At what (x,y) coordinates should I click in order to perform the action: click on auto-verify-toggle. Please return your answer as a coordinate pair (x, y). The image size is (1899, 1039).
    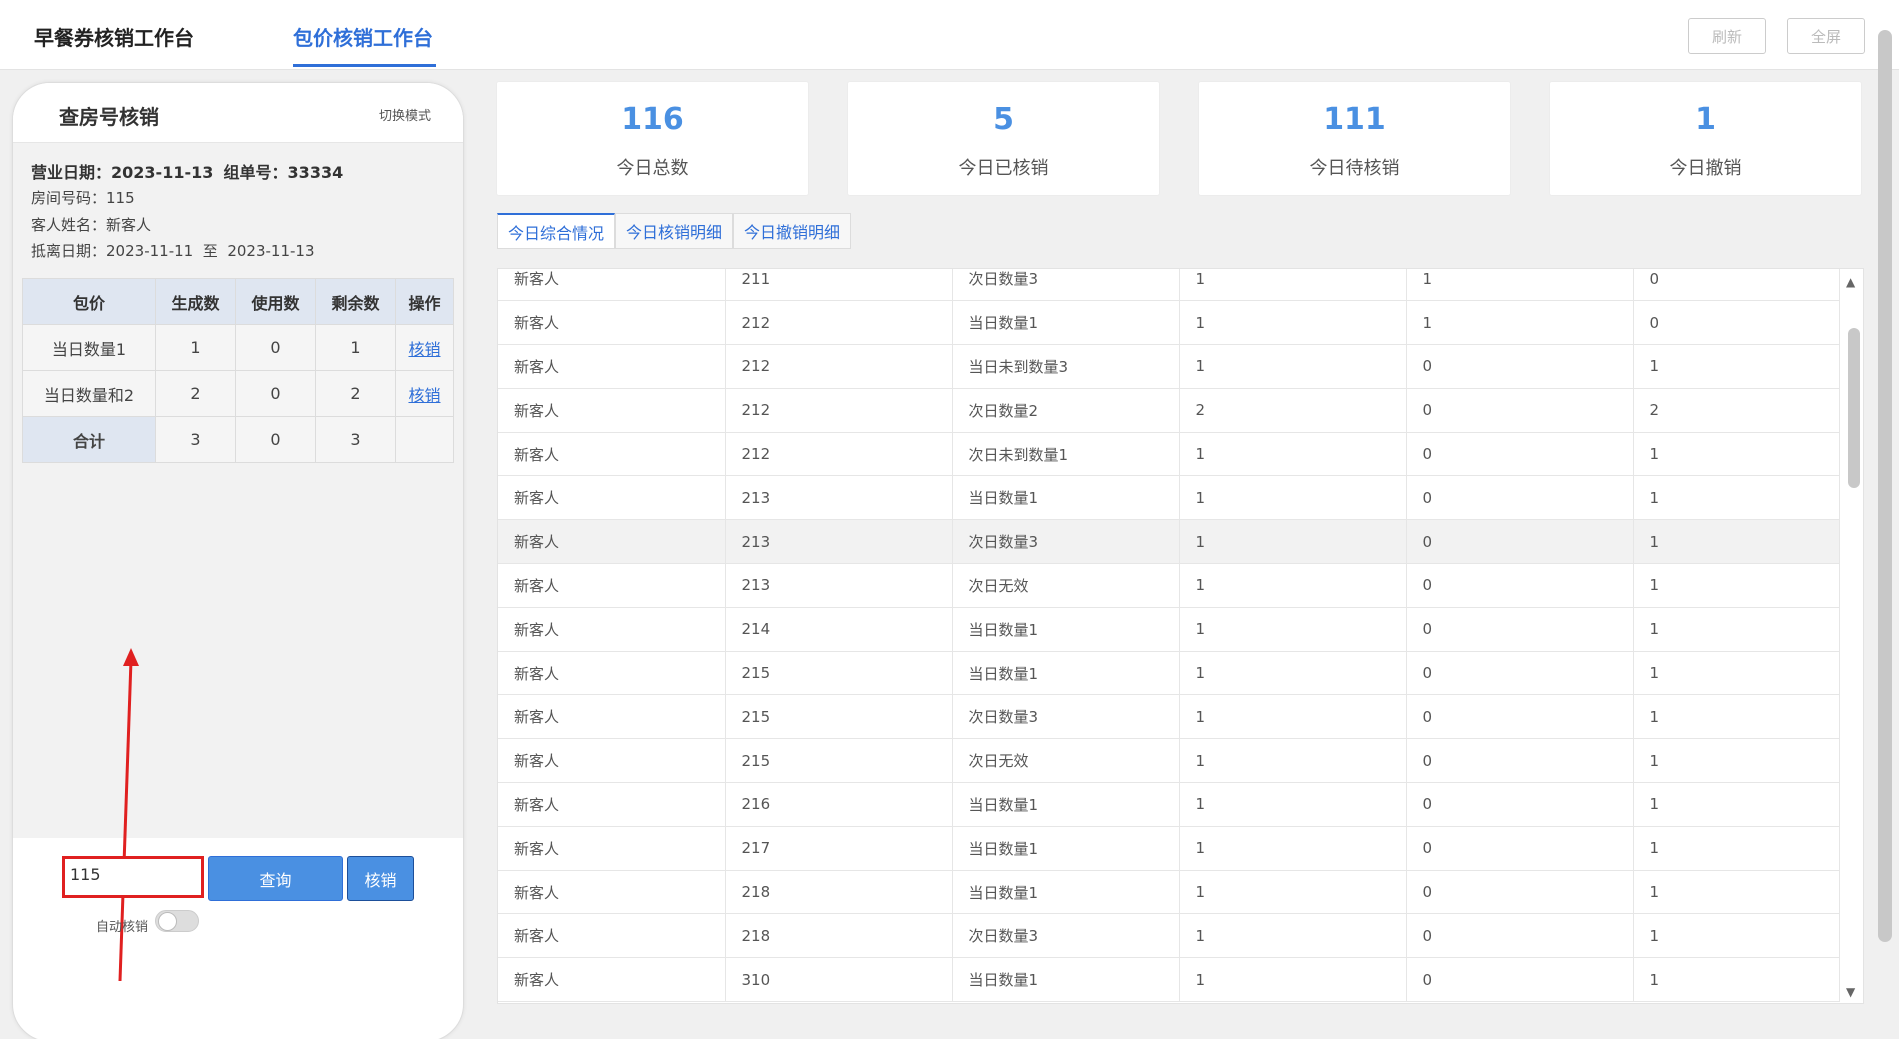
    Looking at the image, I should click on (177, 921).